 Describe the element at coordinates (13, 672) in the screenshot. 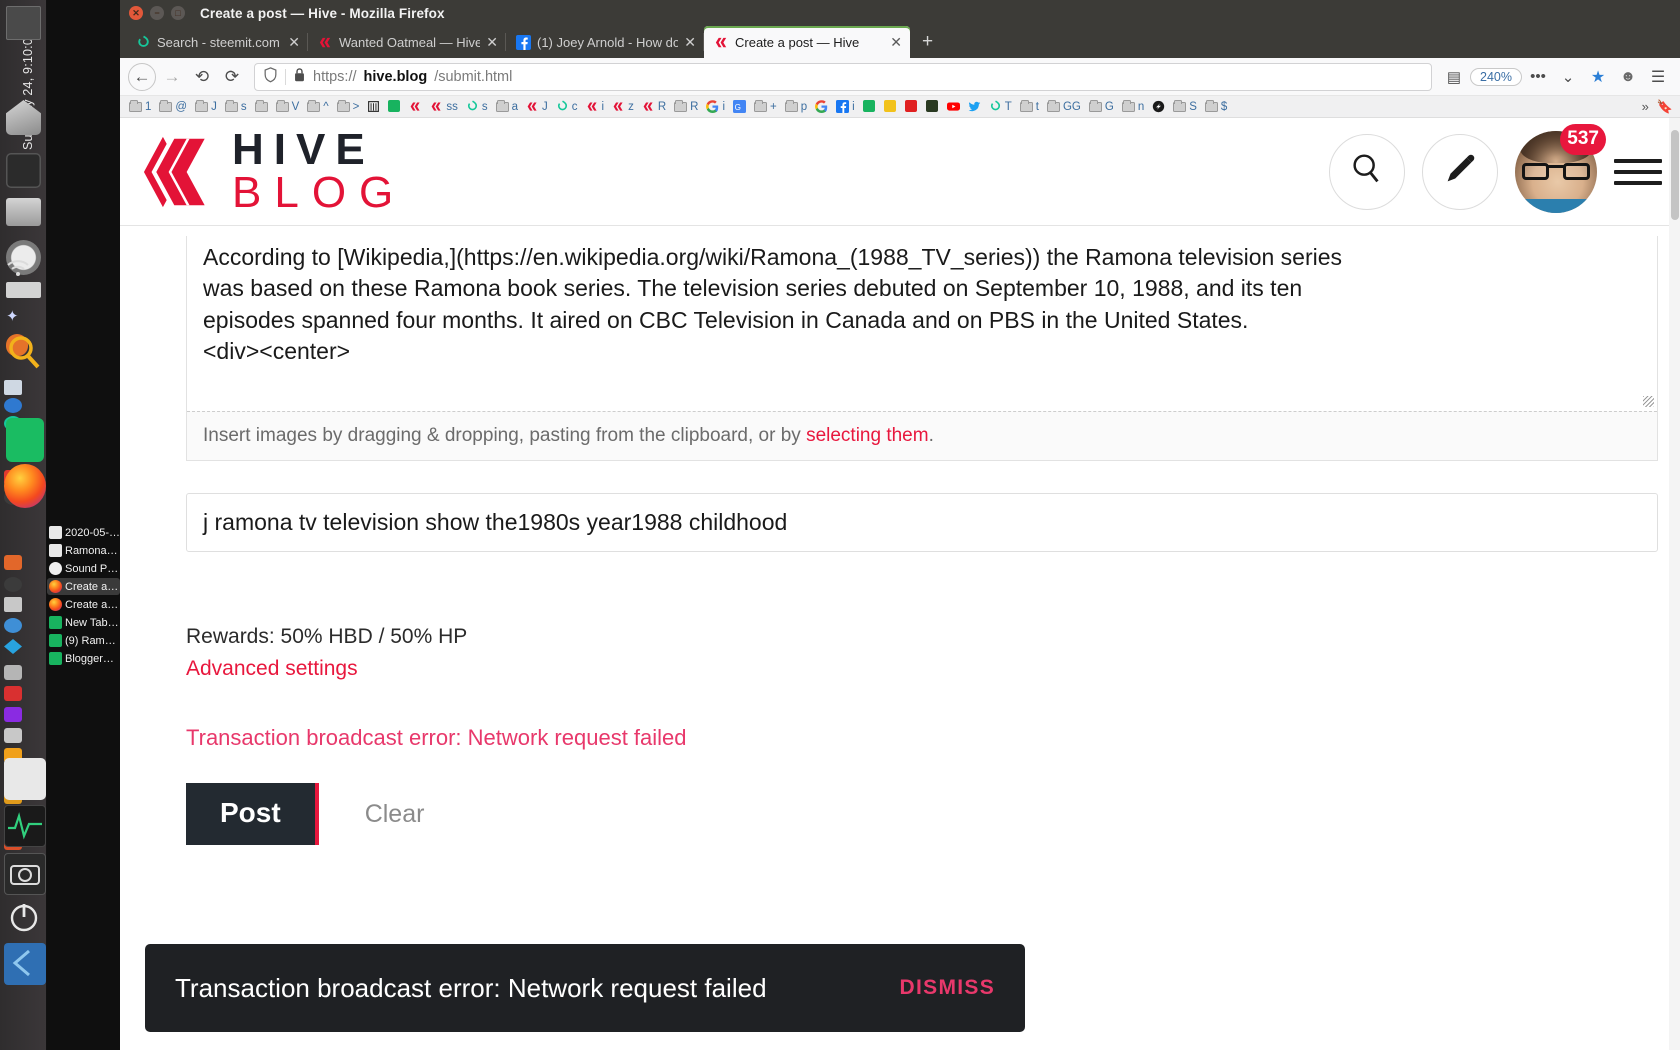

I see `audio-icon` at that location.